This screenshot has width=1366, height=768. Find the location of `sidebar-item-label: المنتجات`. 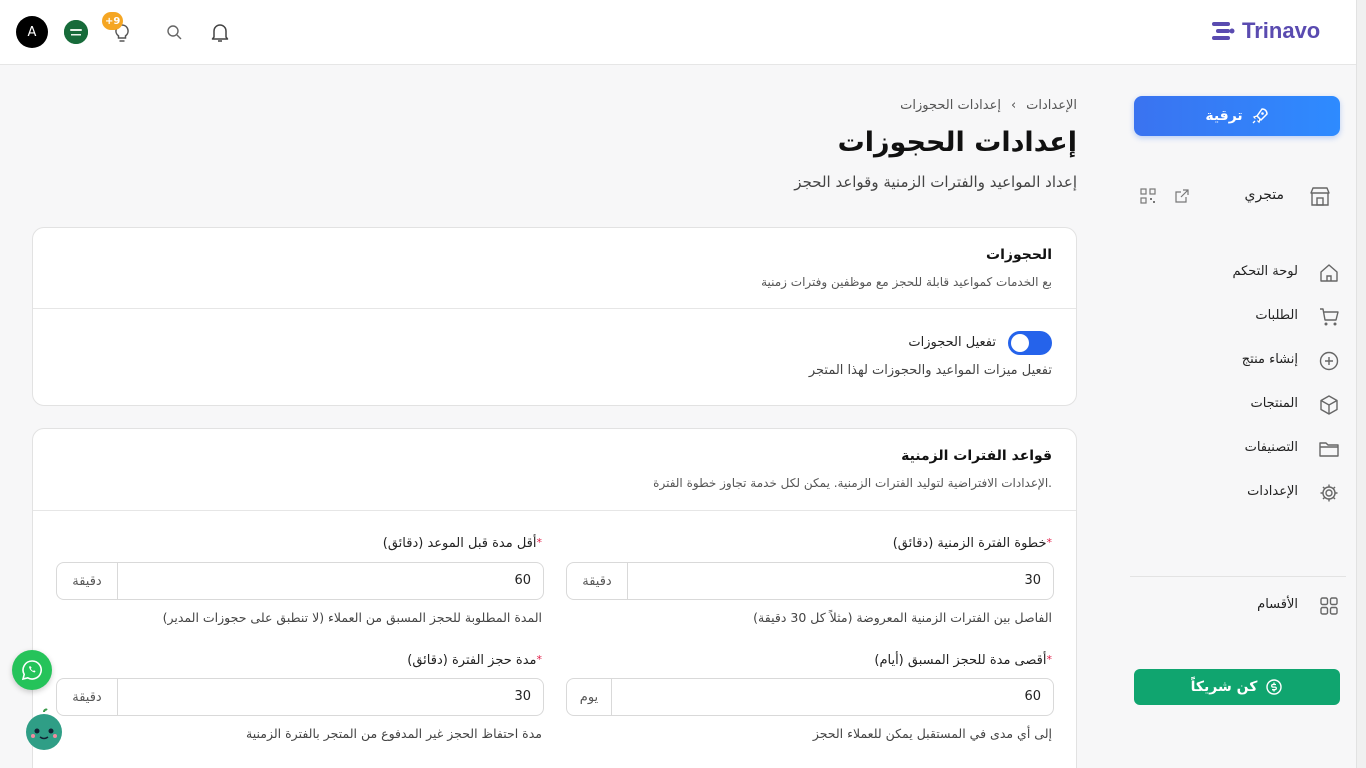

sidebar-item-label: المنتجات is located at coordinates (1274, 403).